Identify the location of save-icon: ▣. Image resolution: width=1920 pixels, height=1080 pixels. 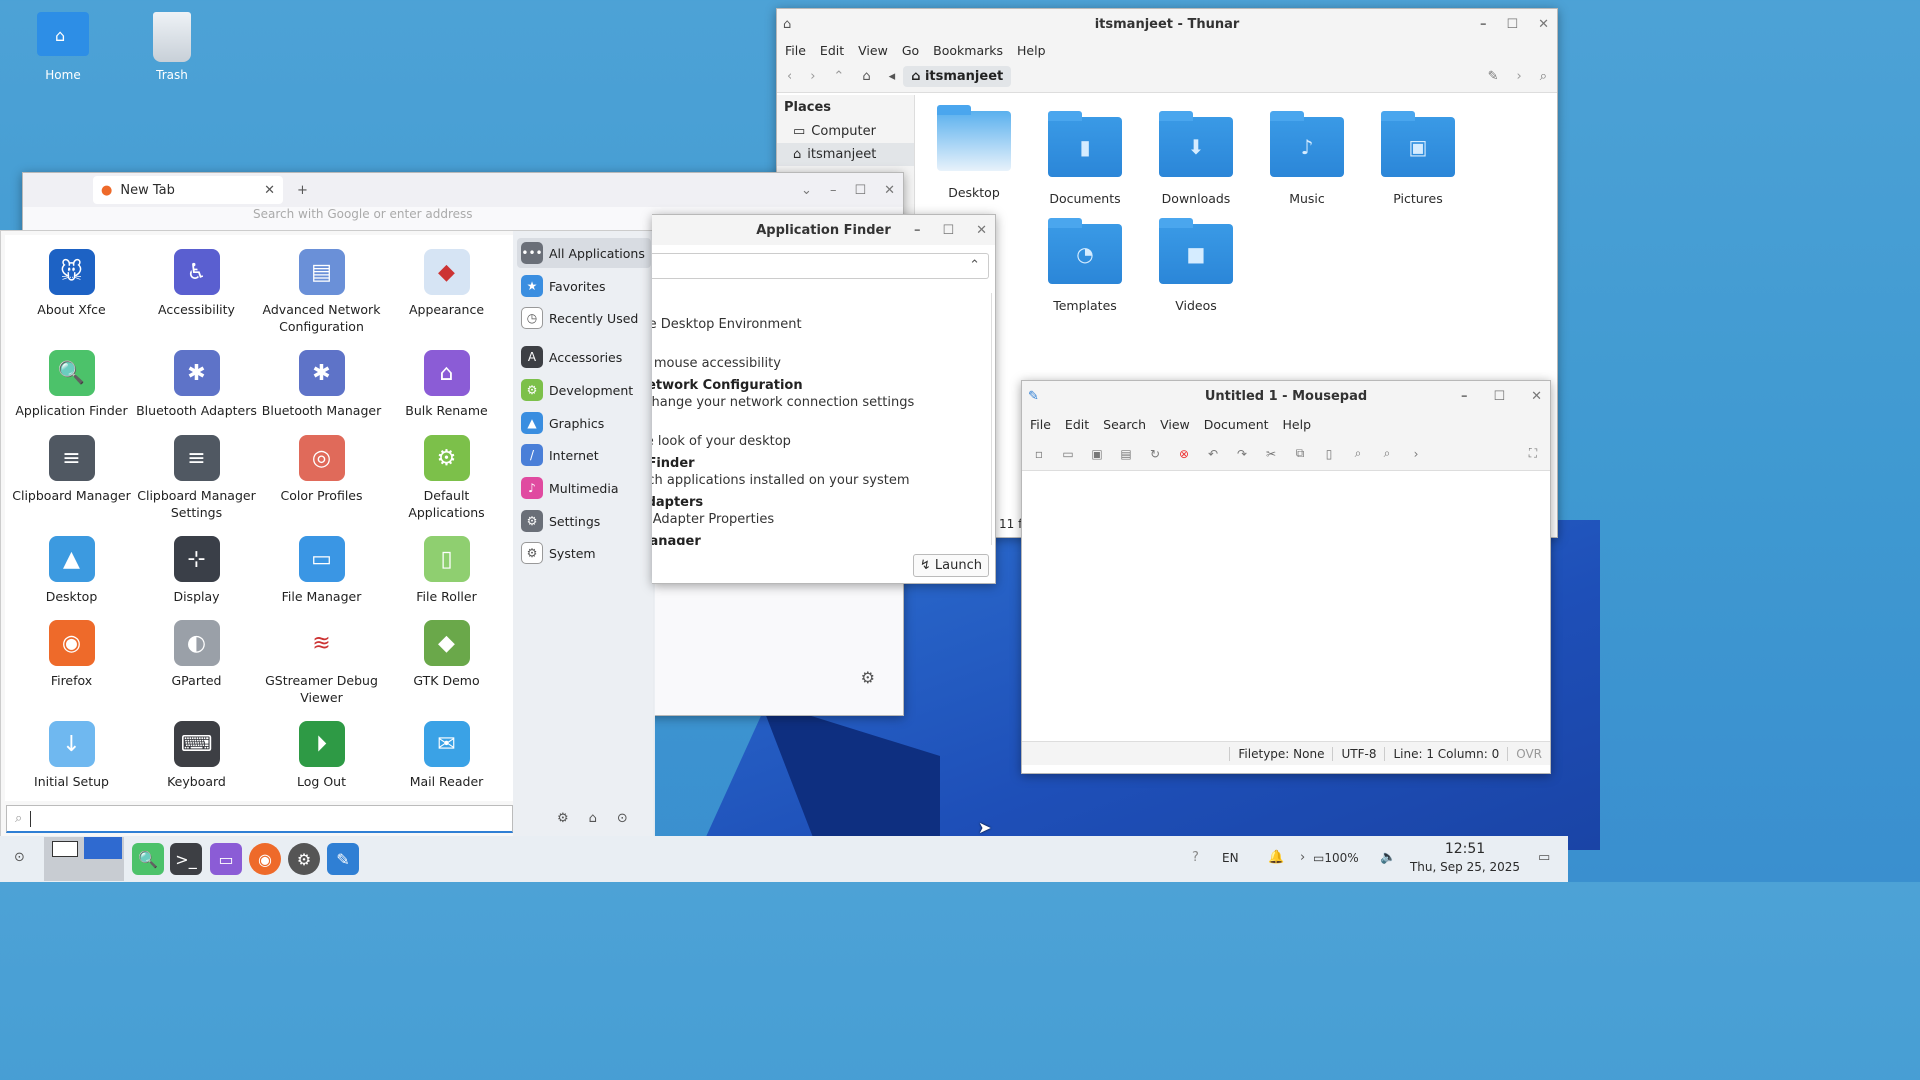
(1097, 454).